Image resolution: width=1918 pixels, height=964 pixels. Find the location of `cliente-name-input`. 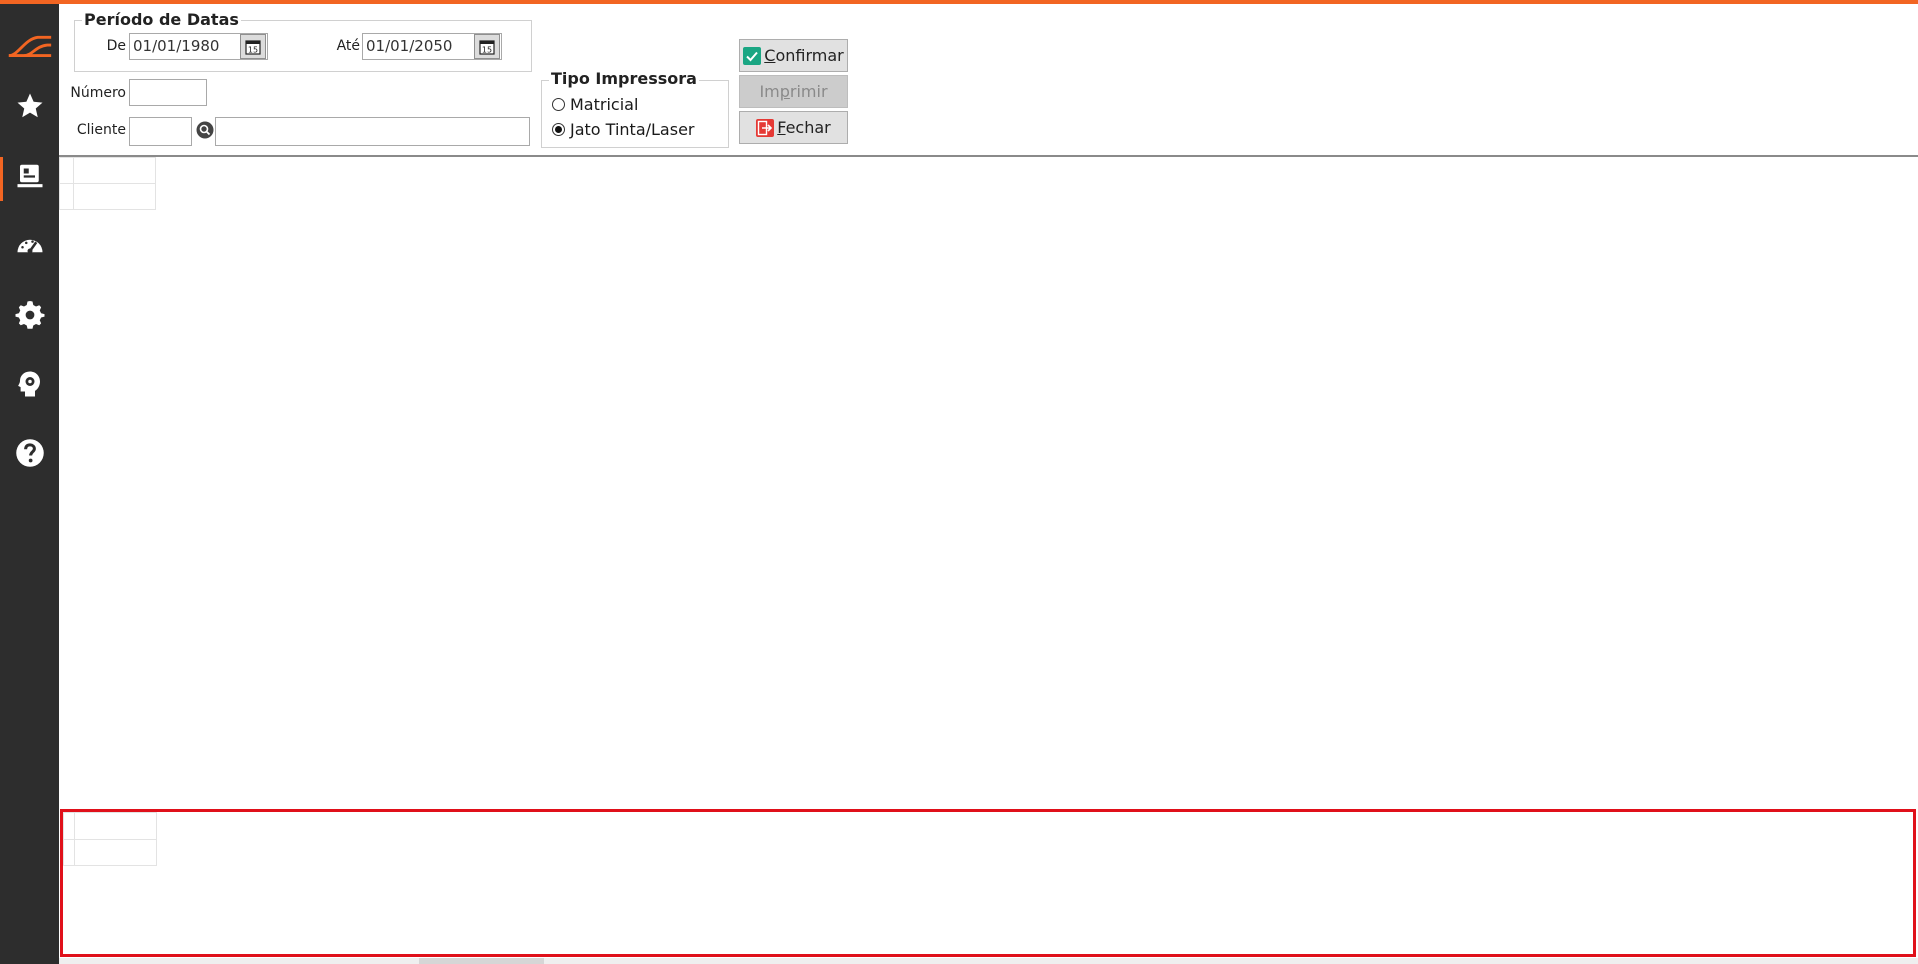

cliente-name-input is located at coordinates (372, 131).